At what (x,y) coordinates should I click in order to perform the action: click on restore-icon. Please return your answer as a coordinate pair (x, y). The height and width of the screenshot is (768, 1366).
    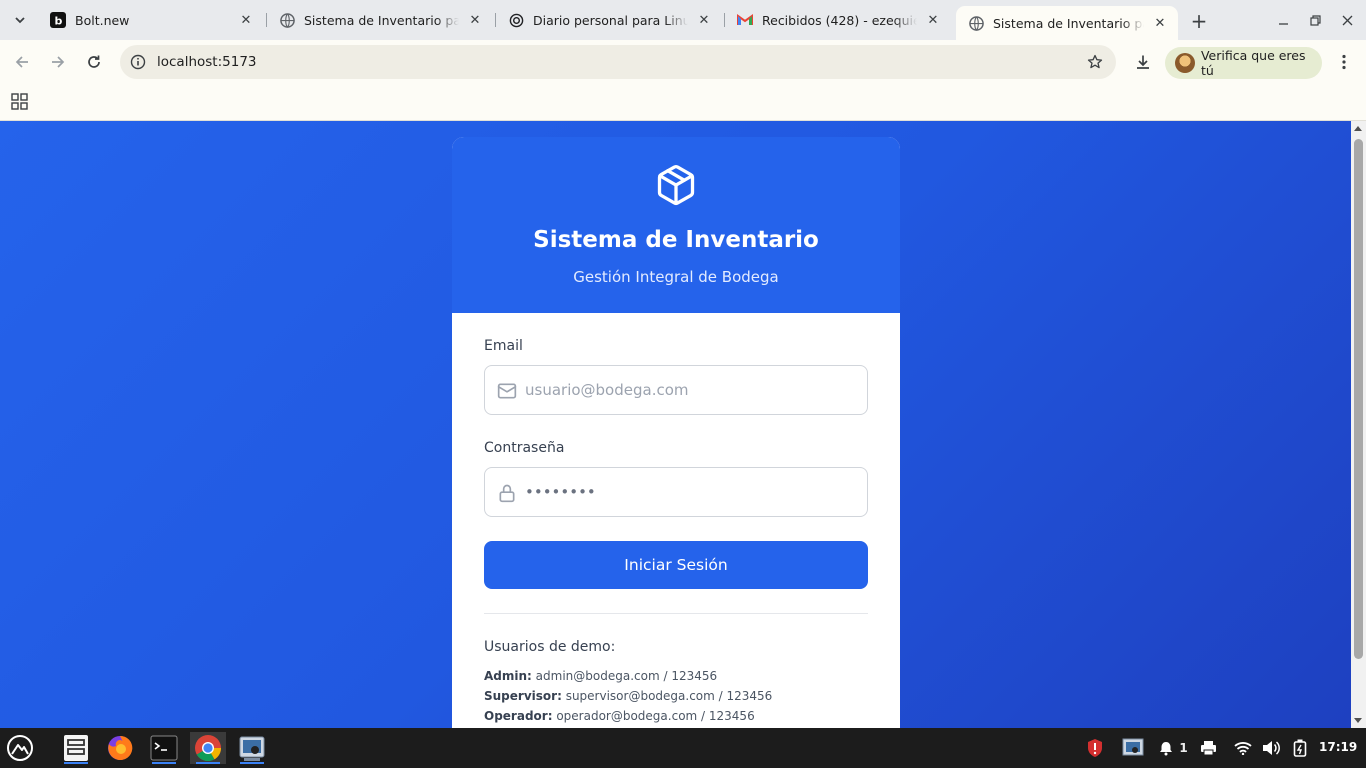
    Looking at the image, I should click on (1315, 20).